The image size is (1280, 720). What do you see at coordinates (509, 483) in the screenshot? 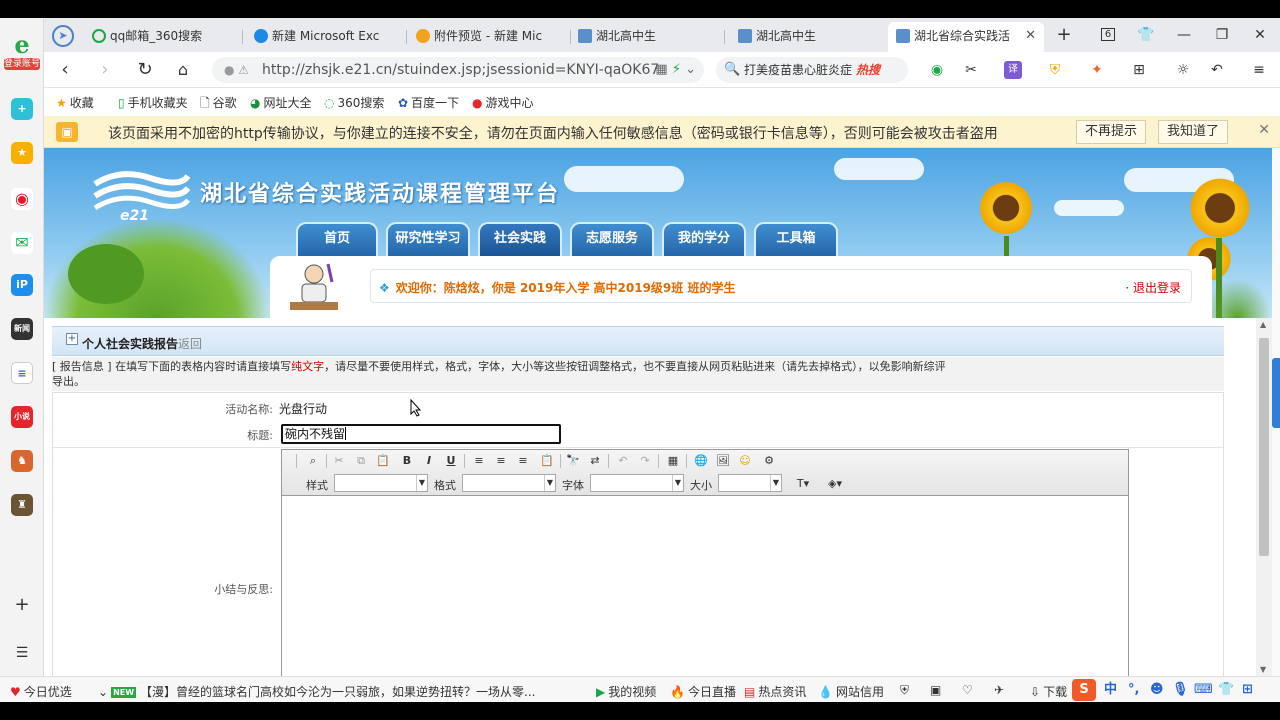
I see `format-select: ▼` at bounding box center [509, 483].